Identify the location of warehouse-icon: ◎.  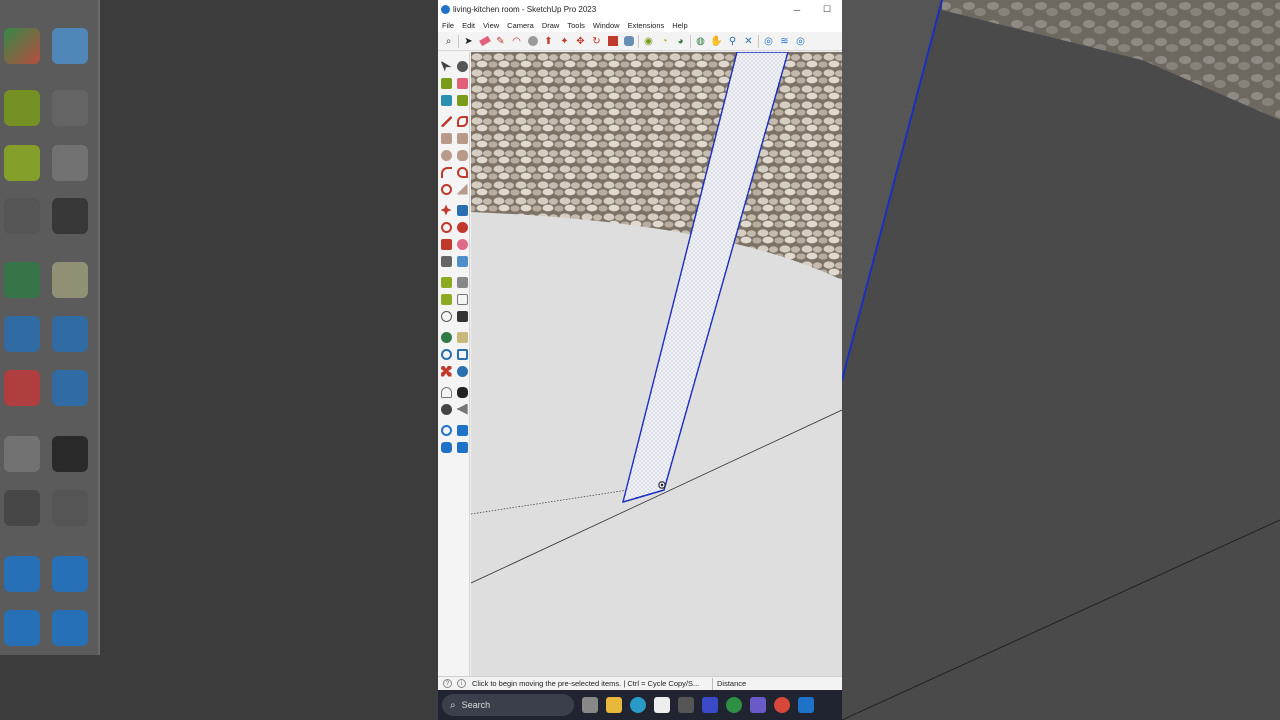
(768, 41).